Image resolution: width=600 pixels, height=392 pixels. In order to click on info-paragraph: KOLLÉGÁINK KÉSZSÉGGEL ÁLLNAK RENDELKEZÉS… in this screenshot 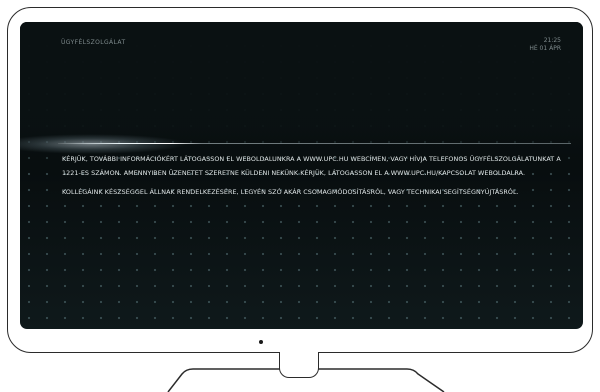, I will do `click(290, 191)`.